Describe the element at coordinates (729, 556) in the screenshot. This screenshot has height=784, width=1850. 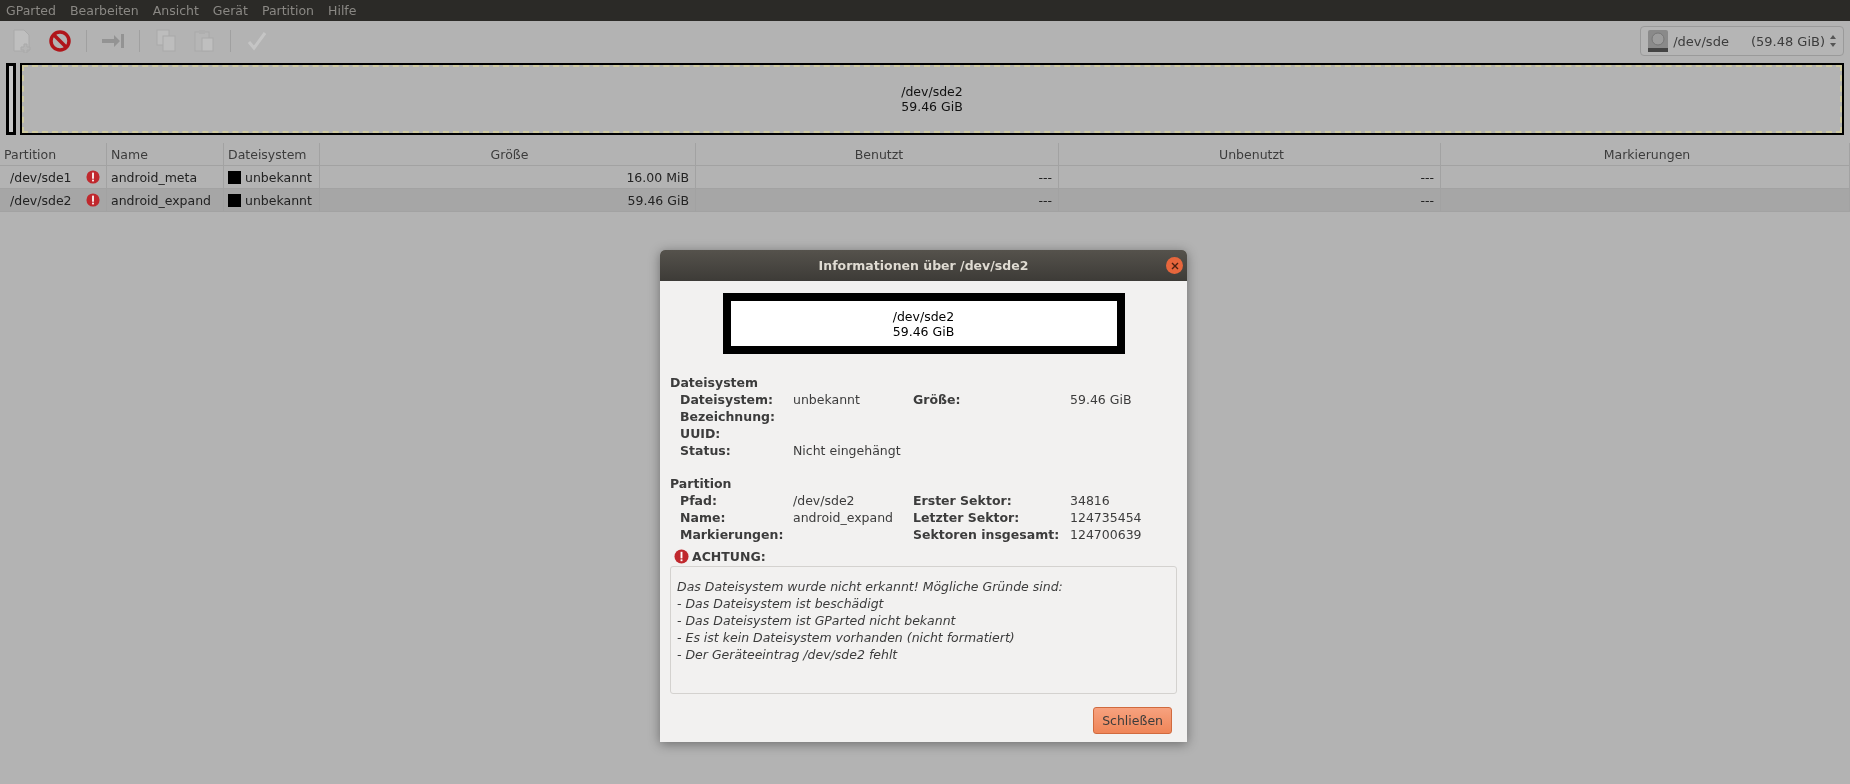
I see `warning-title: ACHTUNG:` at that location.